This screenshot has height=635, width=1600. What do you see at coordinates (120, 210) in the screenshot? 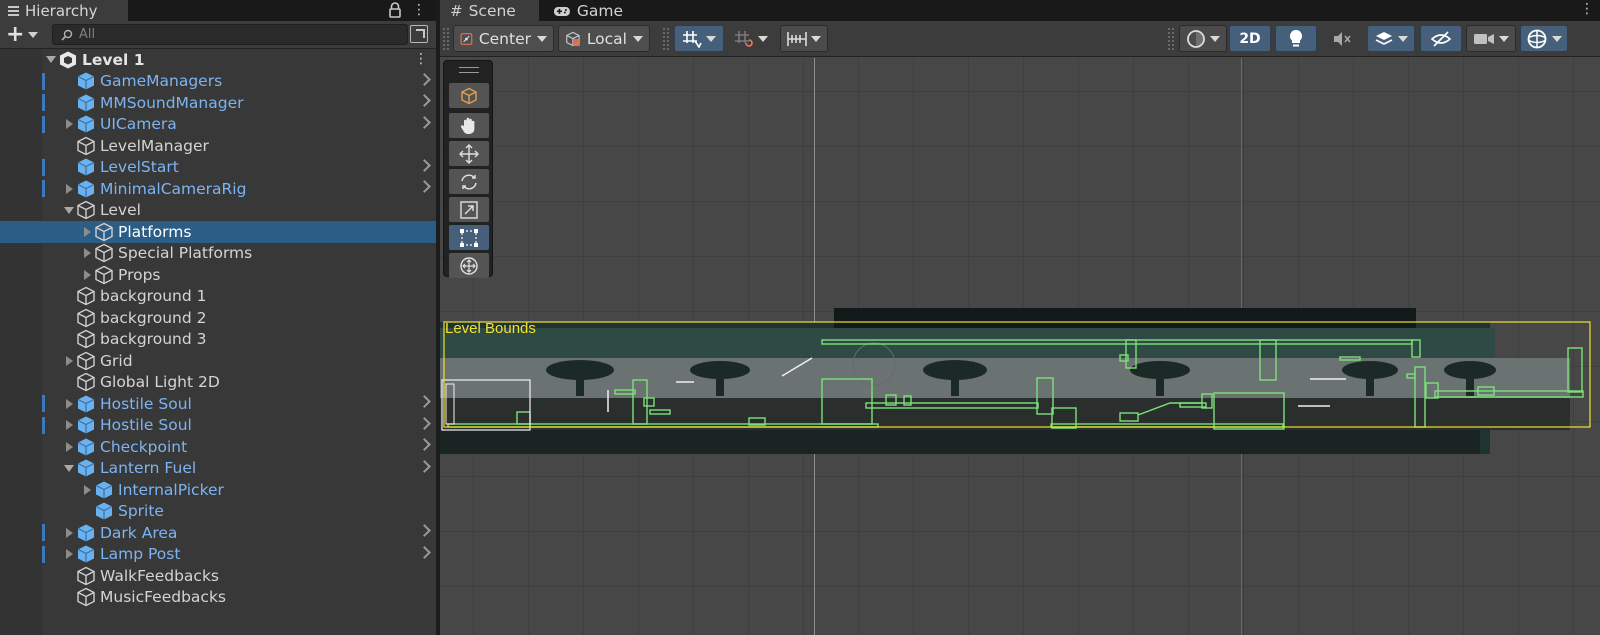
I see `hierarchy-row-label: Level` at bounding box center [120, 210].